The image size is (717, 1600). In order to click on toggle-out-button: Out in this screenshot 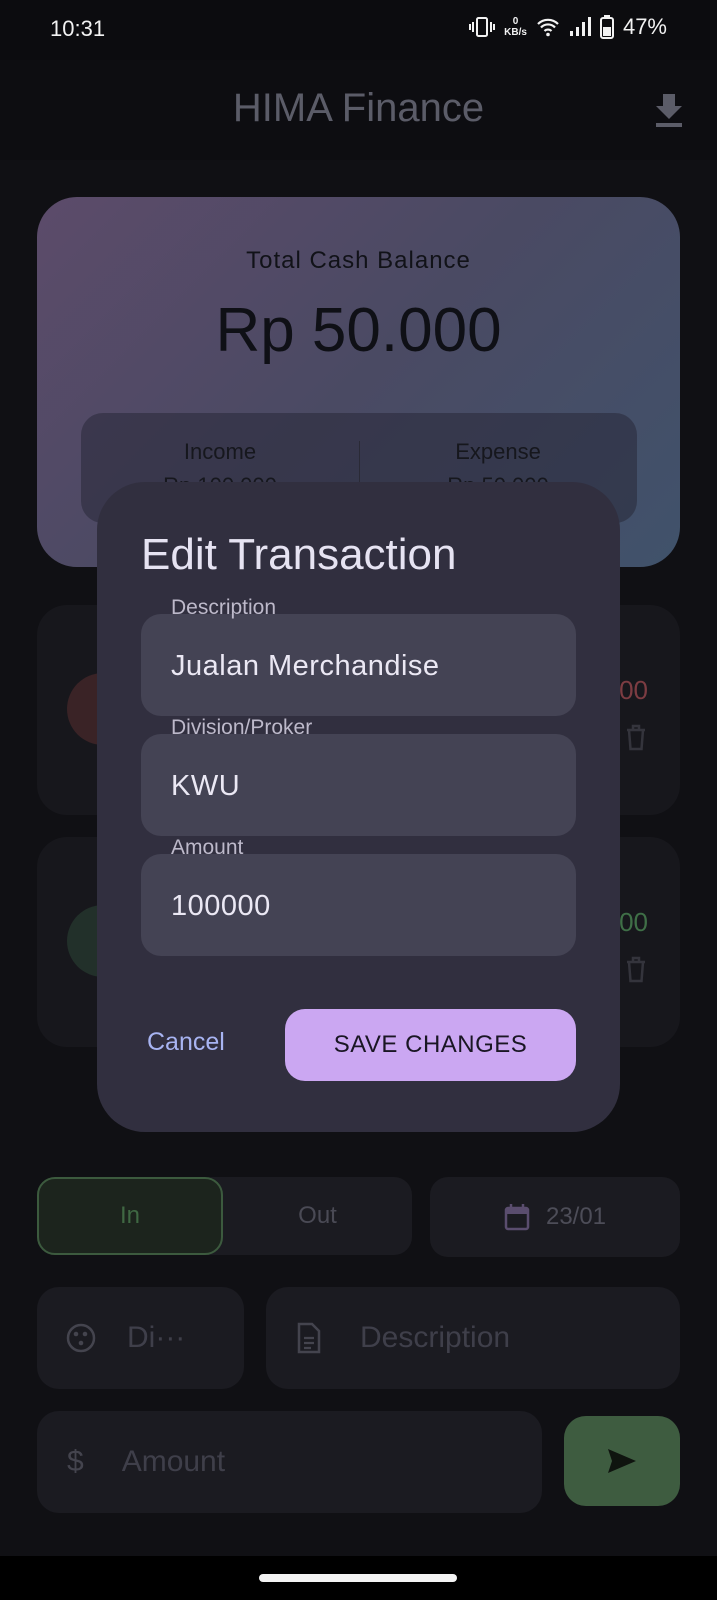, I will do `click(317, 1216)`.